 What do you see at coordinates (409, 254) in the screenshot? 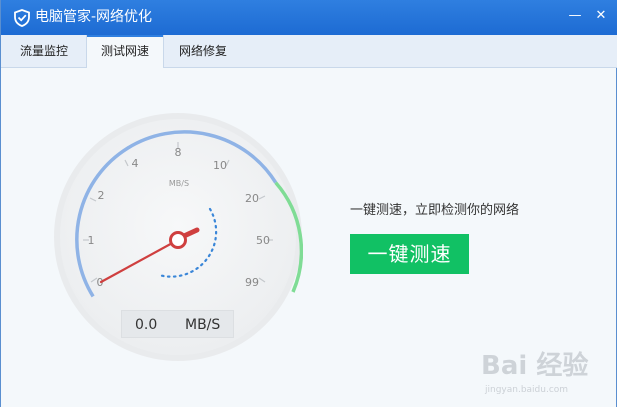
I see `start-speed-test-button: 一键测速` at bounding box center [409, 254].